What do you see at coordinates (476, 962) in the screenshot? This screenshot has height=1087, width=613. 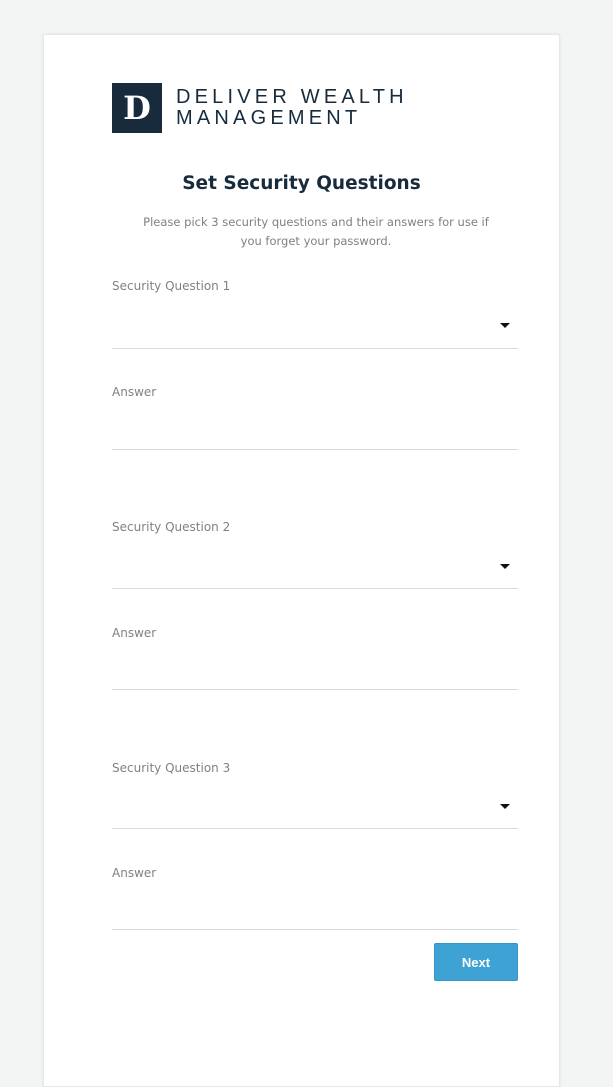 I see `next-button: Next` at bounding box center [476, 962].